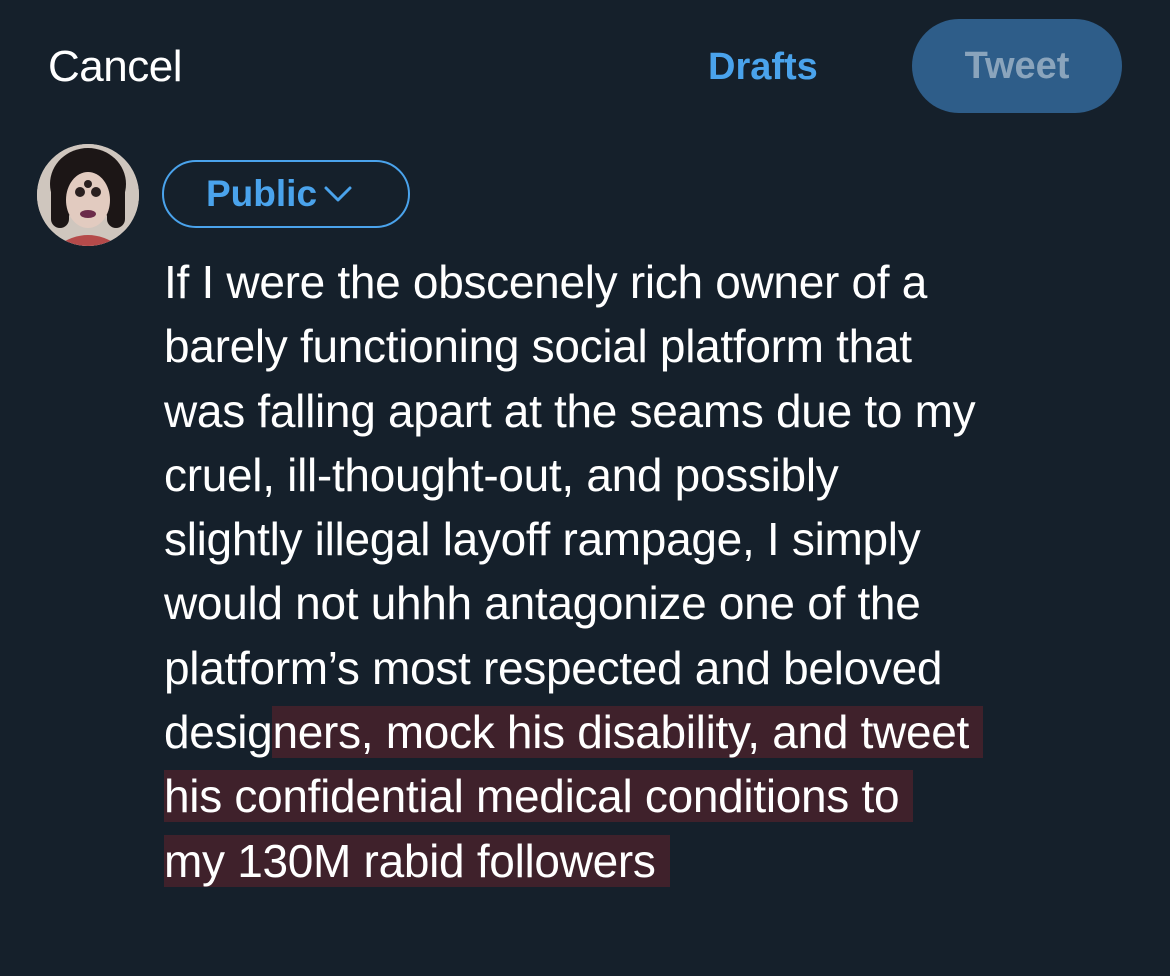  Describe the element at coordinates (262, 193) in the screenshot. I see `audience-label: Public` at that location.